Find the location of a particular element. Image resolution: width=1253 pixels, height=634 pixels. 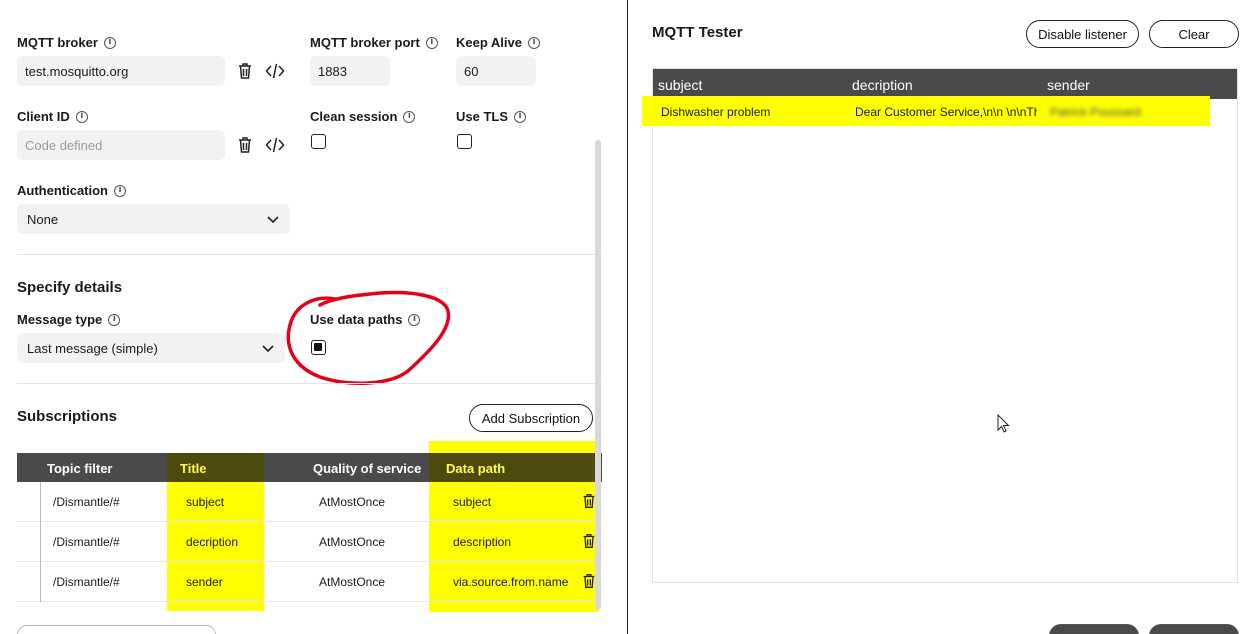

tester-title: MQTT Tester is located at coordinates (697, 32).